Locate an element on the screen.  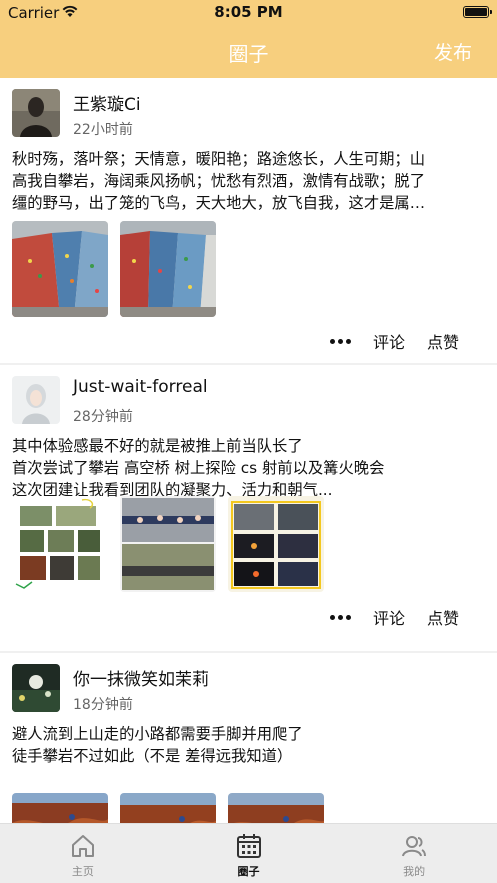
tab-circle: 圈子 is located at coordinates (249, 853).